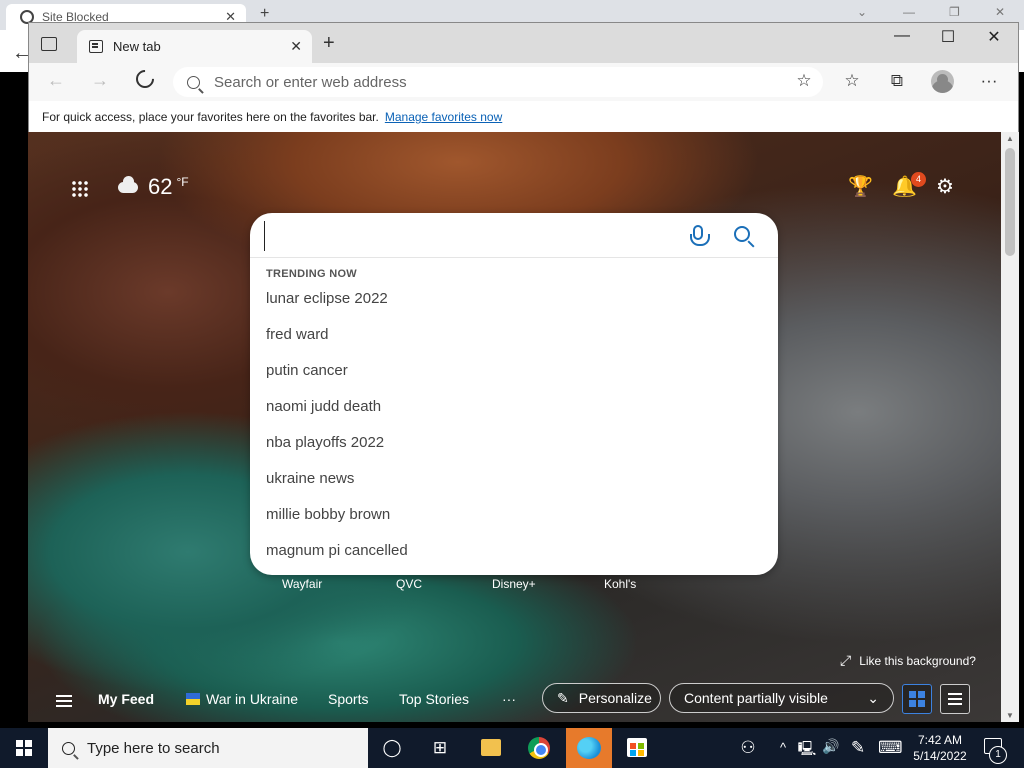 The image size is (1024, 768). Describe the element at coordinates (474, 236) in the screenshot. I see `web-search-input` at that location.